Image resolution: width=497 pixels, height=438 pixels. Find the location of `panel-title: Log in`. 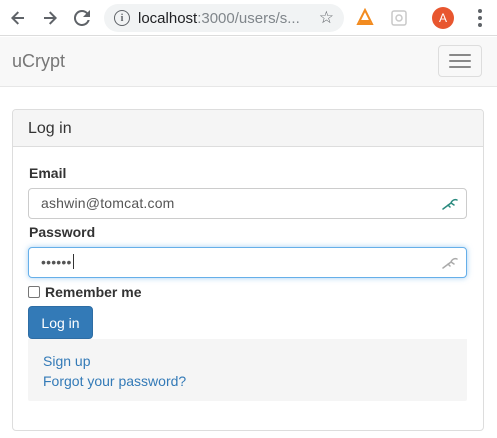

panel-title: Log in is located at coordinates (50, 128).